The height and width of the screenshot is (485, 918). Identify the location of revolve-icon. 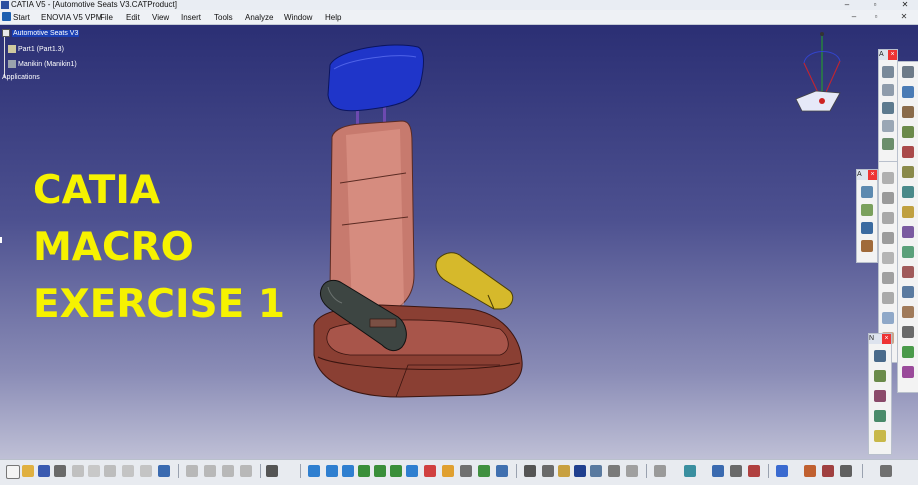
(908, 152).